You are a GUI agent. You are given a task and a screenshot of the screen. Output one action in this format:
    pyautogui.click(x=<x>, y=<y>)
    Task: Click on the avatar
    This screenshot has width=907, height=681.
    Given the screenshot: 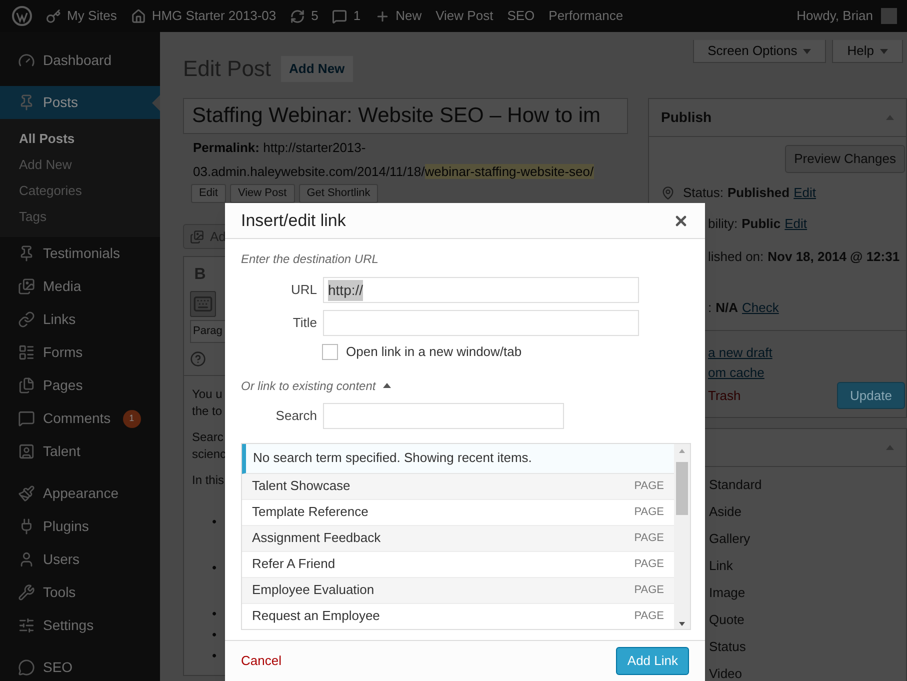 What is the action you would take?
    pyautogui.click(x=889, y=16)
    